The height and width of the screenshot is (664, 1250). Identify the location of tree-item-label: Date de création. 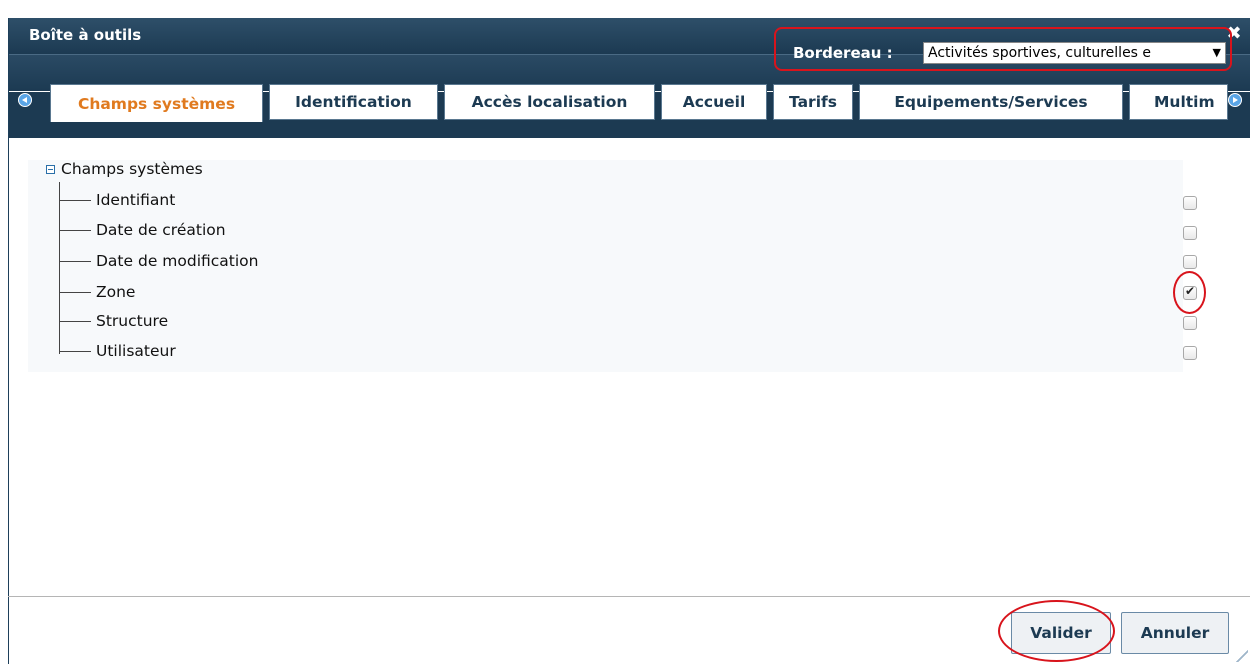
(161, 230).